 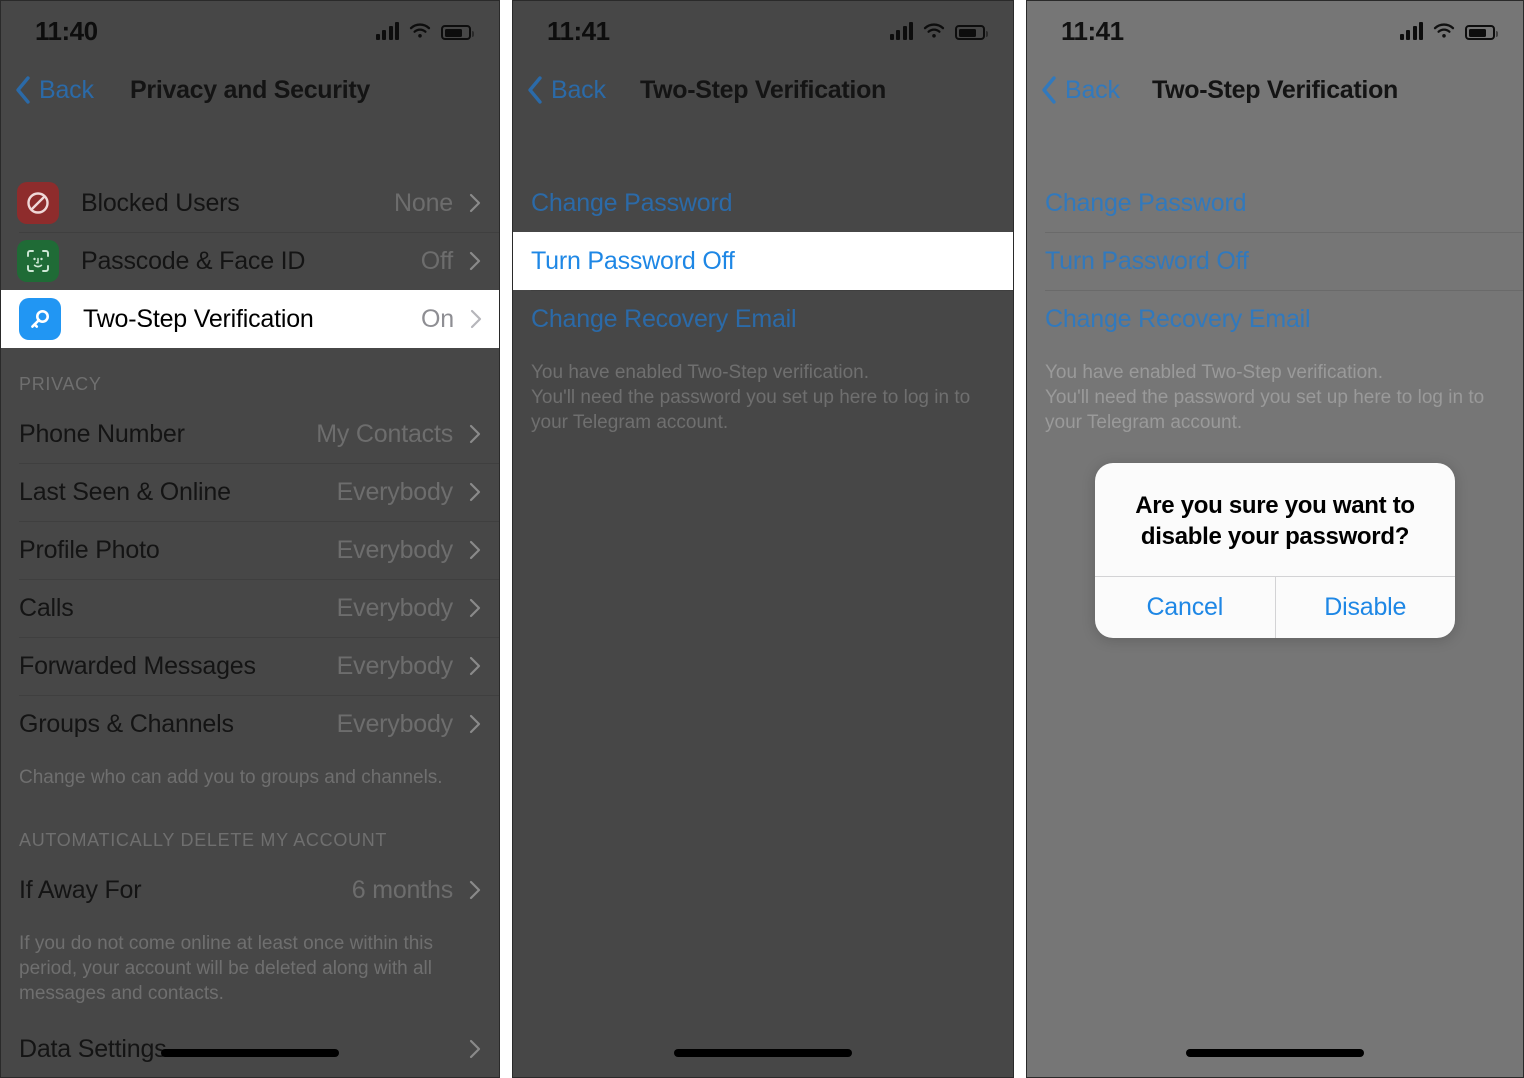 What do you see at coordinates (250, 608) in the screenshot?
I see `row-calls: Calls Everybody` at bounding box center [250, 608].